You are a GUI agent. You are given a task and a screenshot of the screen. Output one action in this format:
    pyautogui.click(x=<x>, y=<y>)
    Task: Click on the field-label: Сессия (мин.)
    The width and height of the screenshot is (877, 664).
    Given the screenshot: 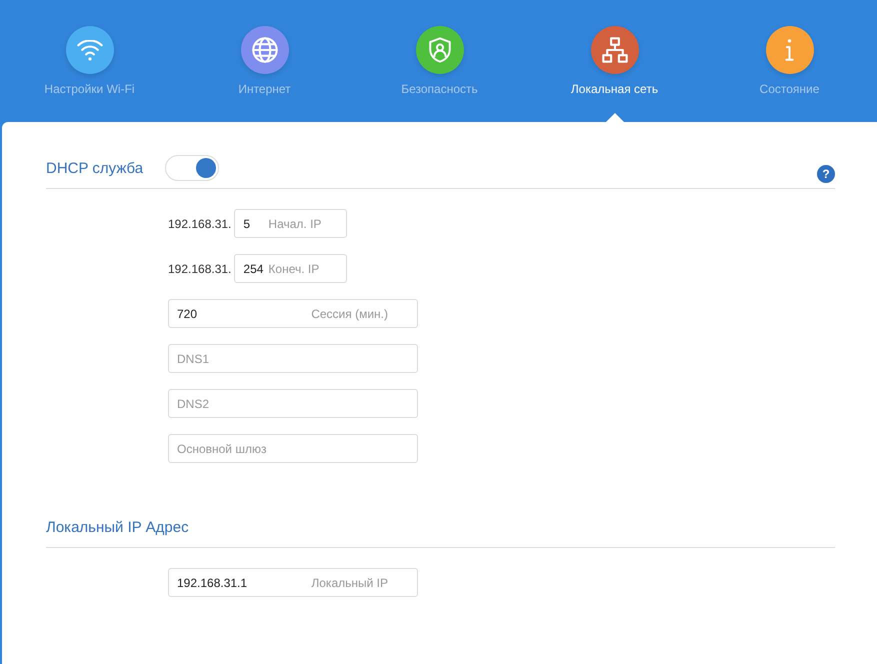 What is the action you would take?
    pyautogui.click(x=349, y=314)
    